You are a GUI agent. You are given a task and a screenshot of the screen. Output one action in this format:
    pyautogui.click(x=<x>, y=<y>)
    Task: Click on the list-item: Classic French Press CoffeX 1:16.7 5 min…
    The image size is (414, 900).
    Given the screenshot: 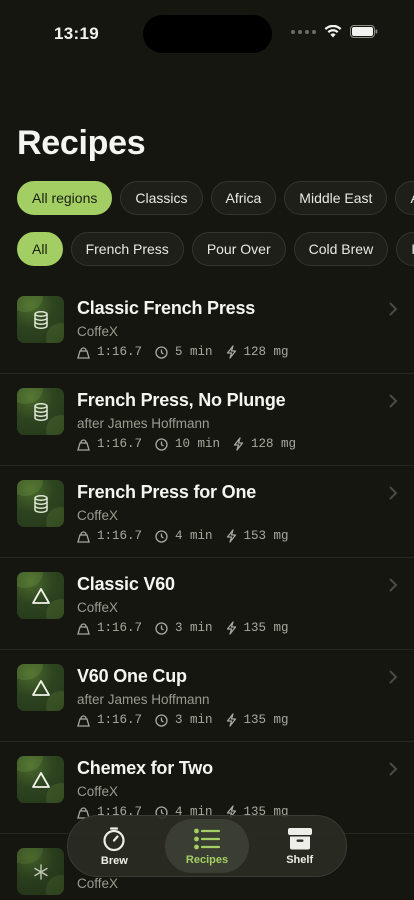 What is the action you would take?
    pyautogui.click(x=207, y=328)
    